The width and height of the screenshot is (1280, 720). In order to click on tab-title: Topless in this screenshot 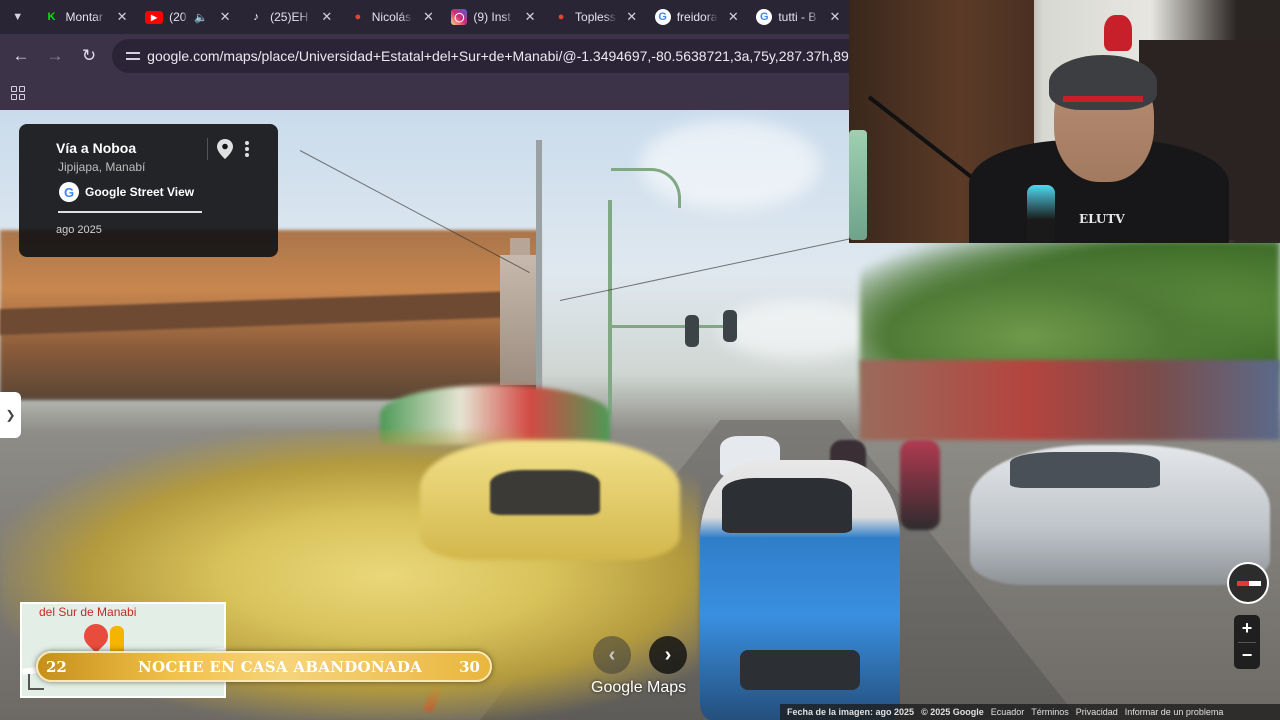, I will do `click(595, 17)`.